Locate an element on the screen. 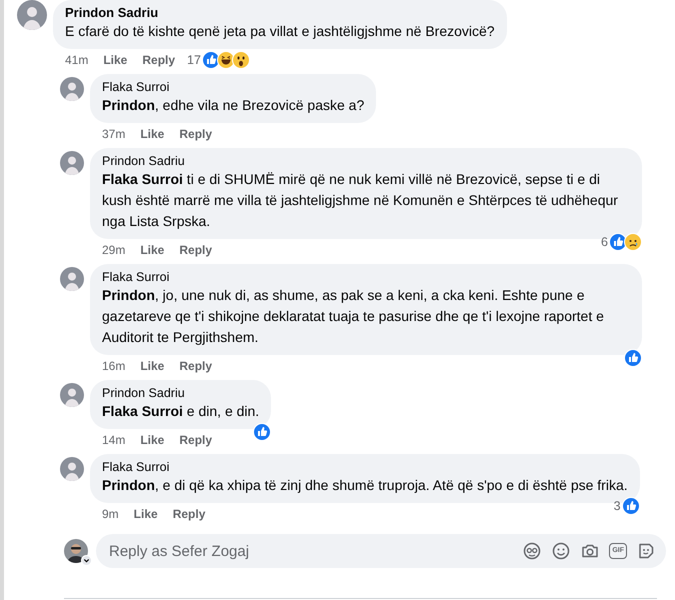 The width and height of the screenshot is (675, 600). emoji-icon is located at coordinates (561, 551).